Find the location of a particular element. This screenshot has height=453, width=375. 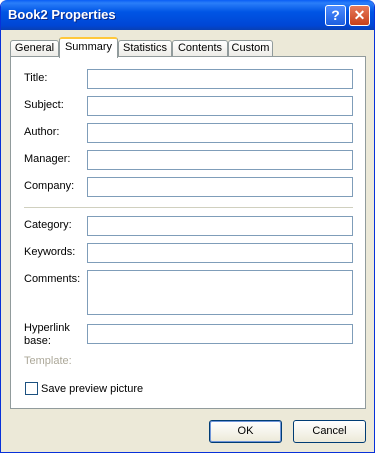

close-button: ✕ is located at coordinates (359, 15).